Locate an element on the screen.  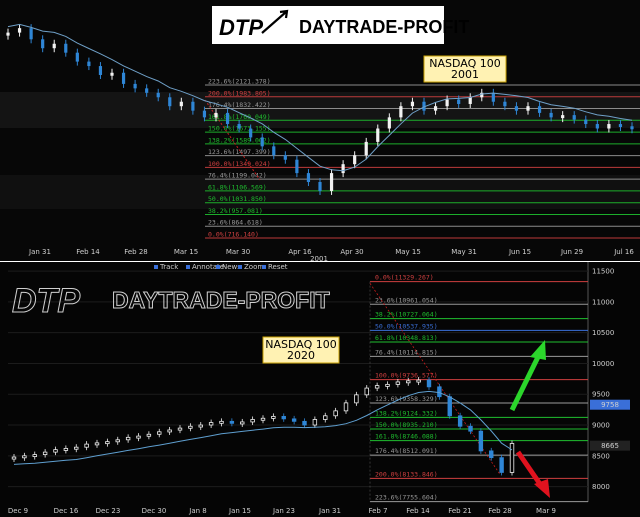
fib-level-label: 23.6%(864.618) is located at coordinates (235, 223).